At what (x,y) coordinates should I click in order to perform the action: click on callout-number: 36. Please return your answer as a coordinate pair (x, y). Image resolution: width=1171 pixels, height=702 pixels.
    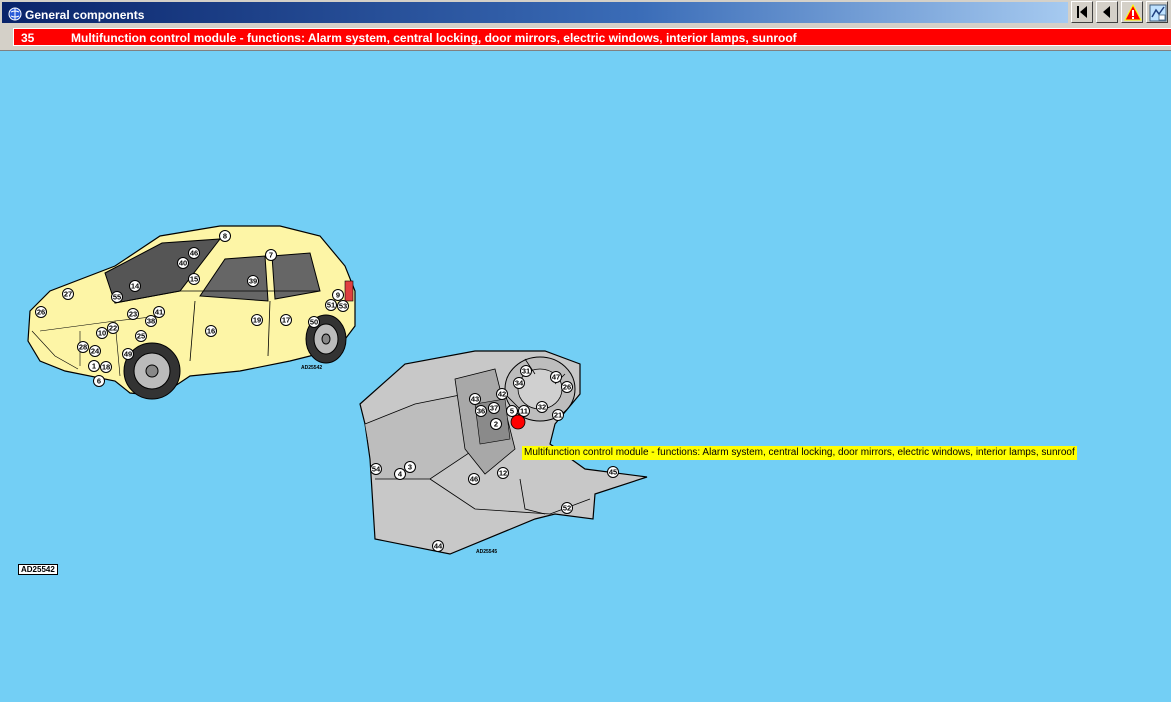
    Looking at the image, I should click on (481, 411).